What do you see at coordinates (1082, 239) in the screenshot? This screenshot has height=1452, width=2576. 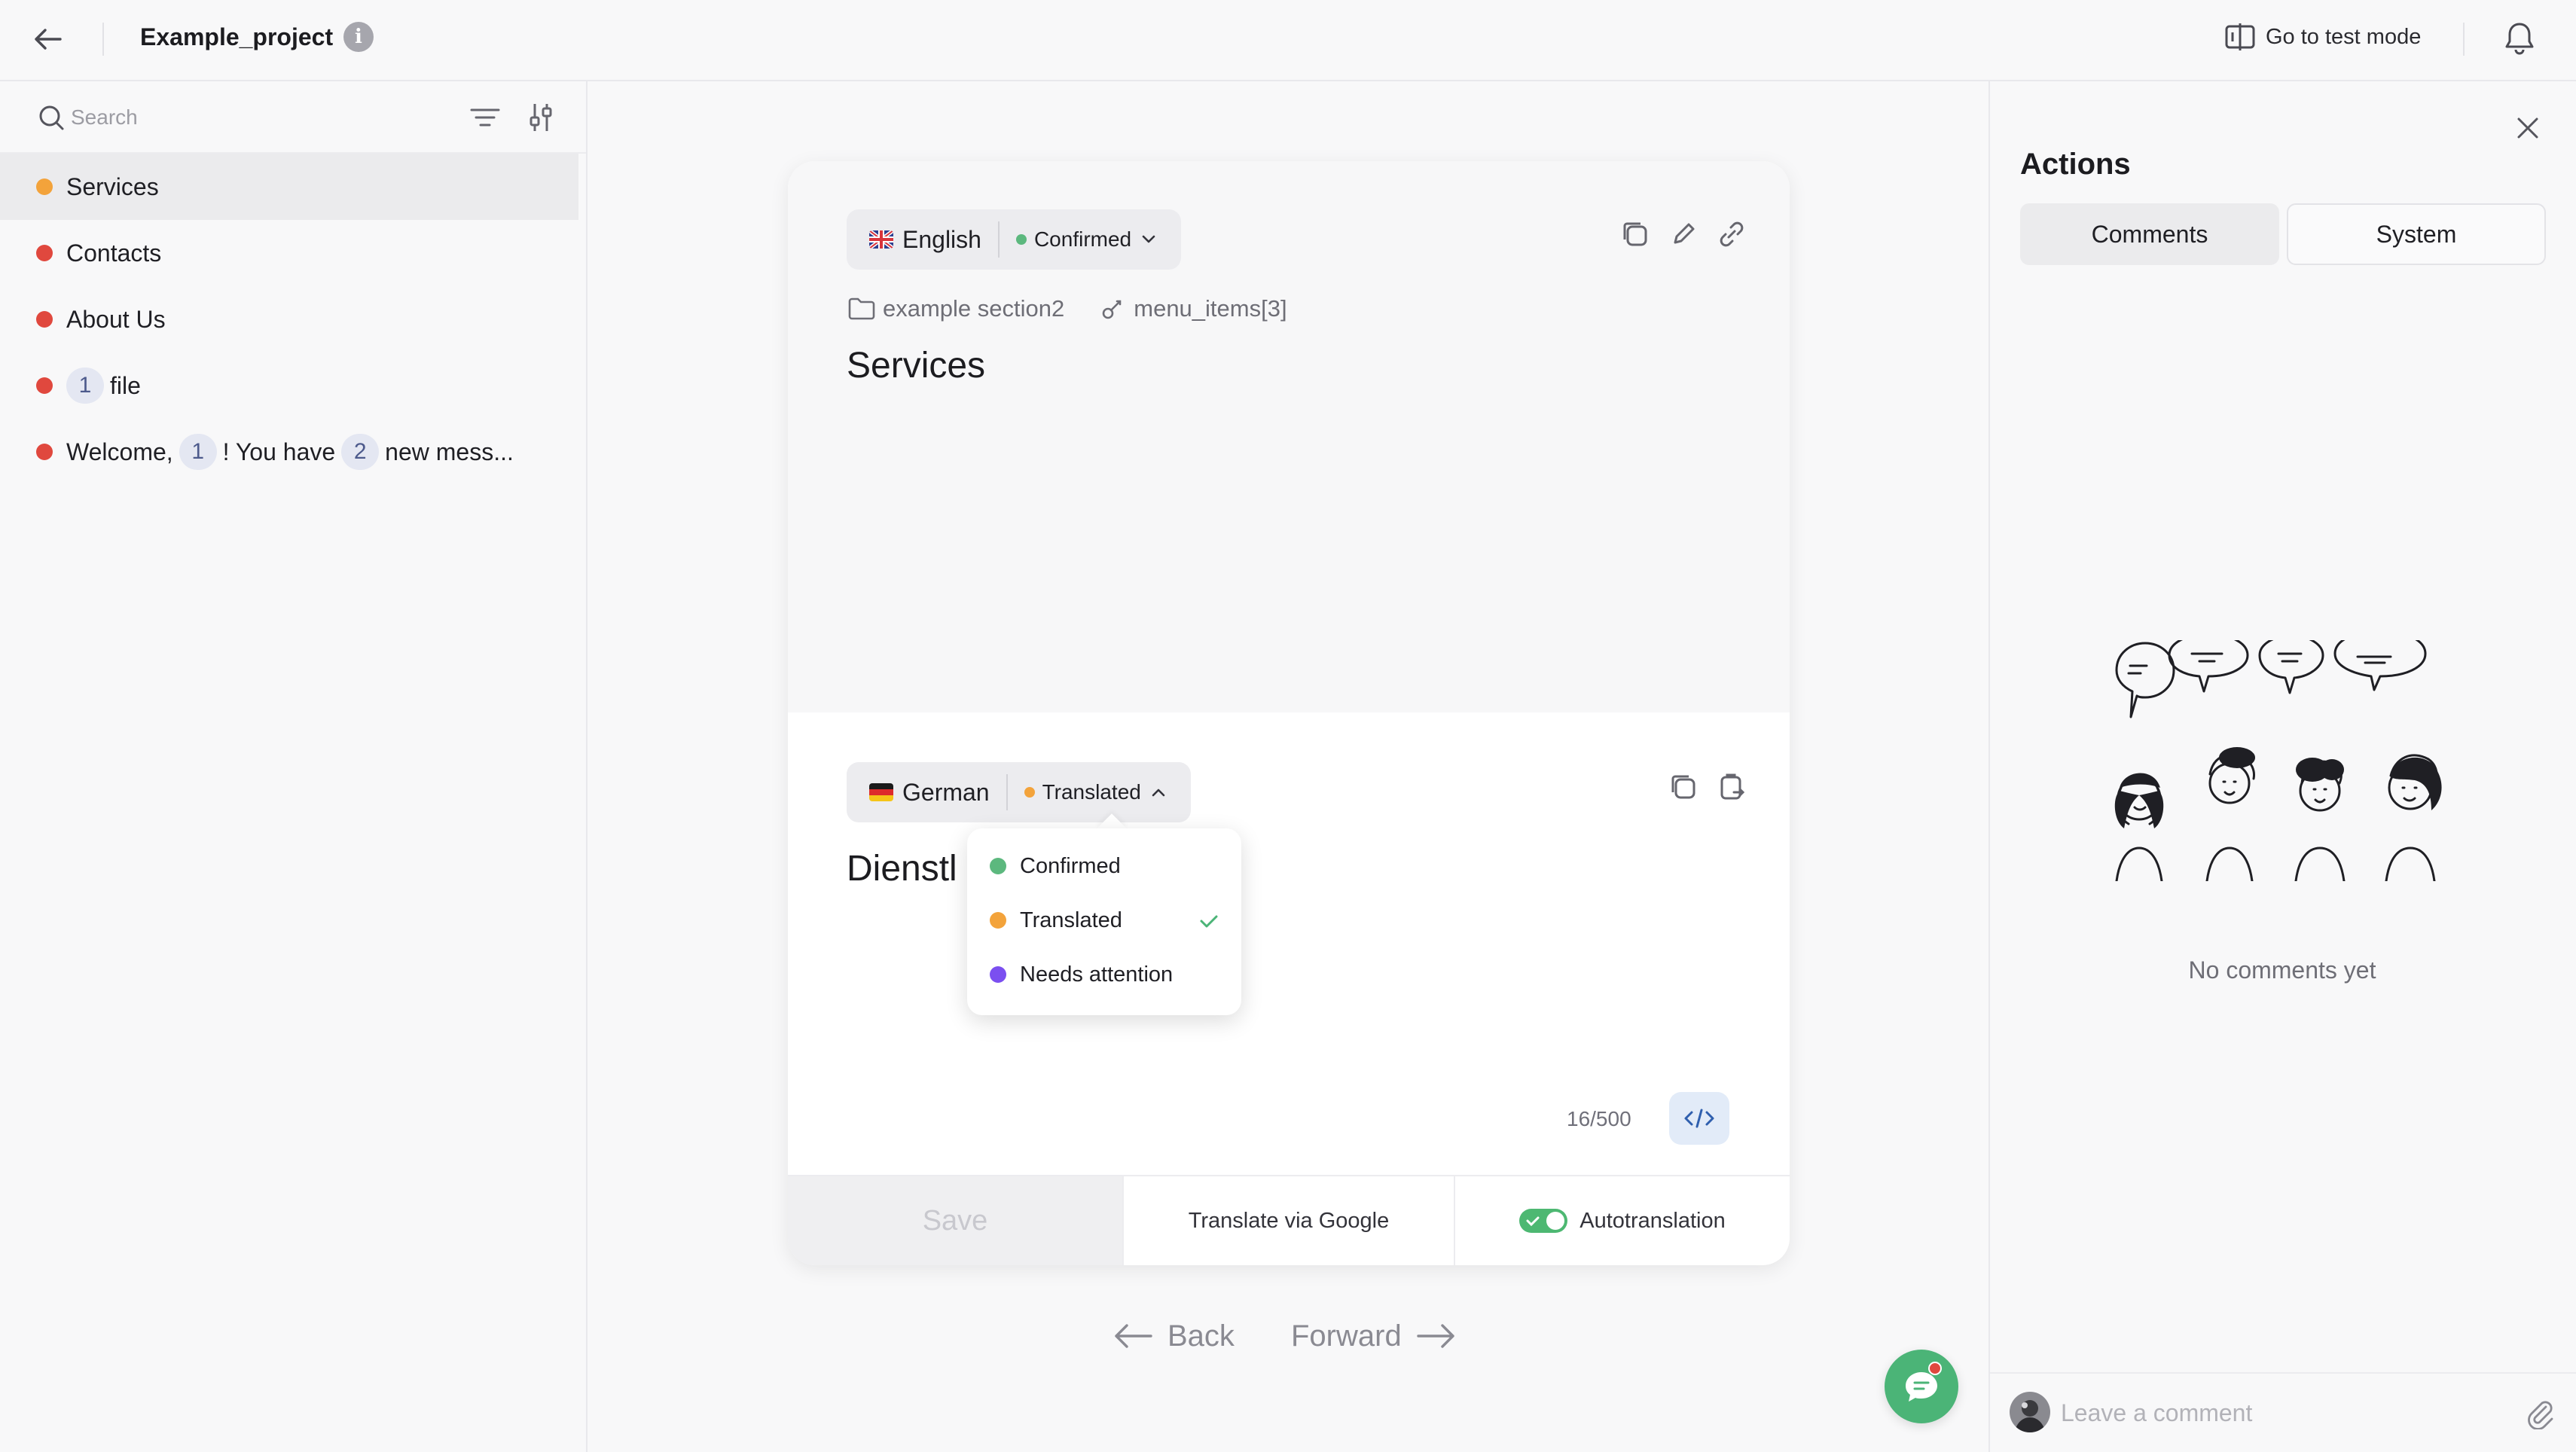 I see `source-status-label: Confirmed` at bounding box center [1082, 239].